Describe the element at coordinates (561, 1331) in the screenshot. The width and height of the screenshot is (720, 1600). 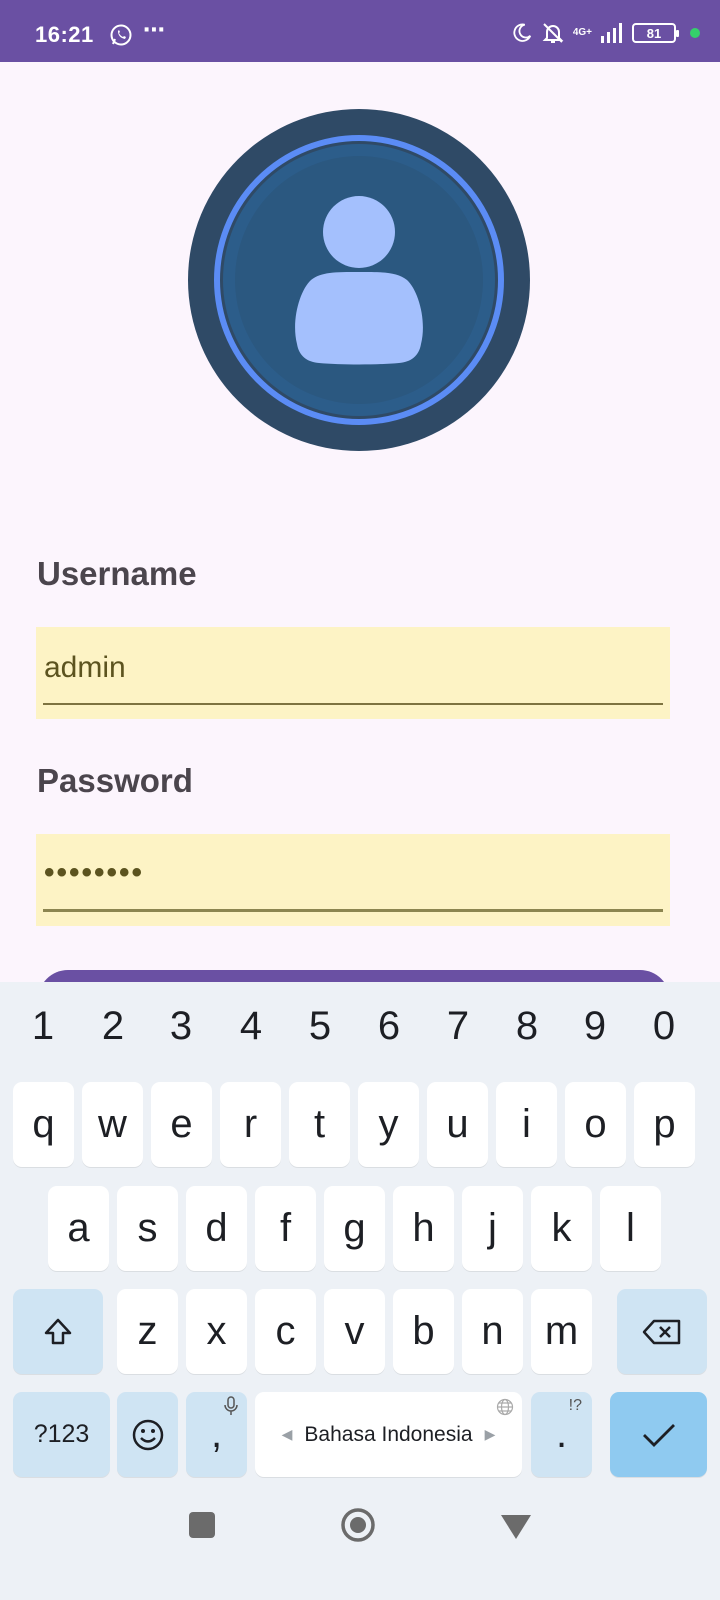
I see `key-m: m` at that location.